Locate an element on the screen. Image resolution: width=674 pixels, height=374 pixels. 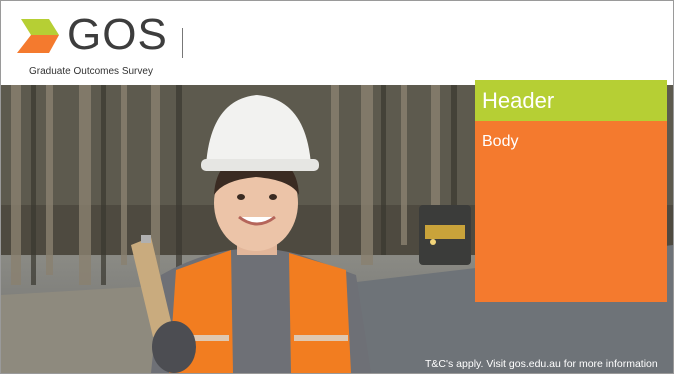
logo-chevron-icon is located at coordinates (38, 36).